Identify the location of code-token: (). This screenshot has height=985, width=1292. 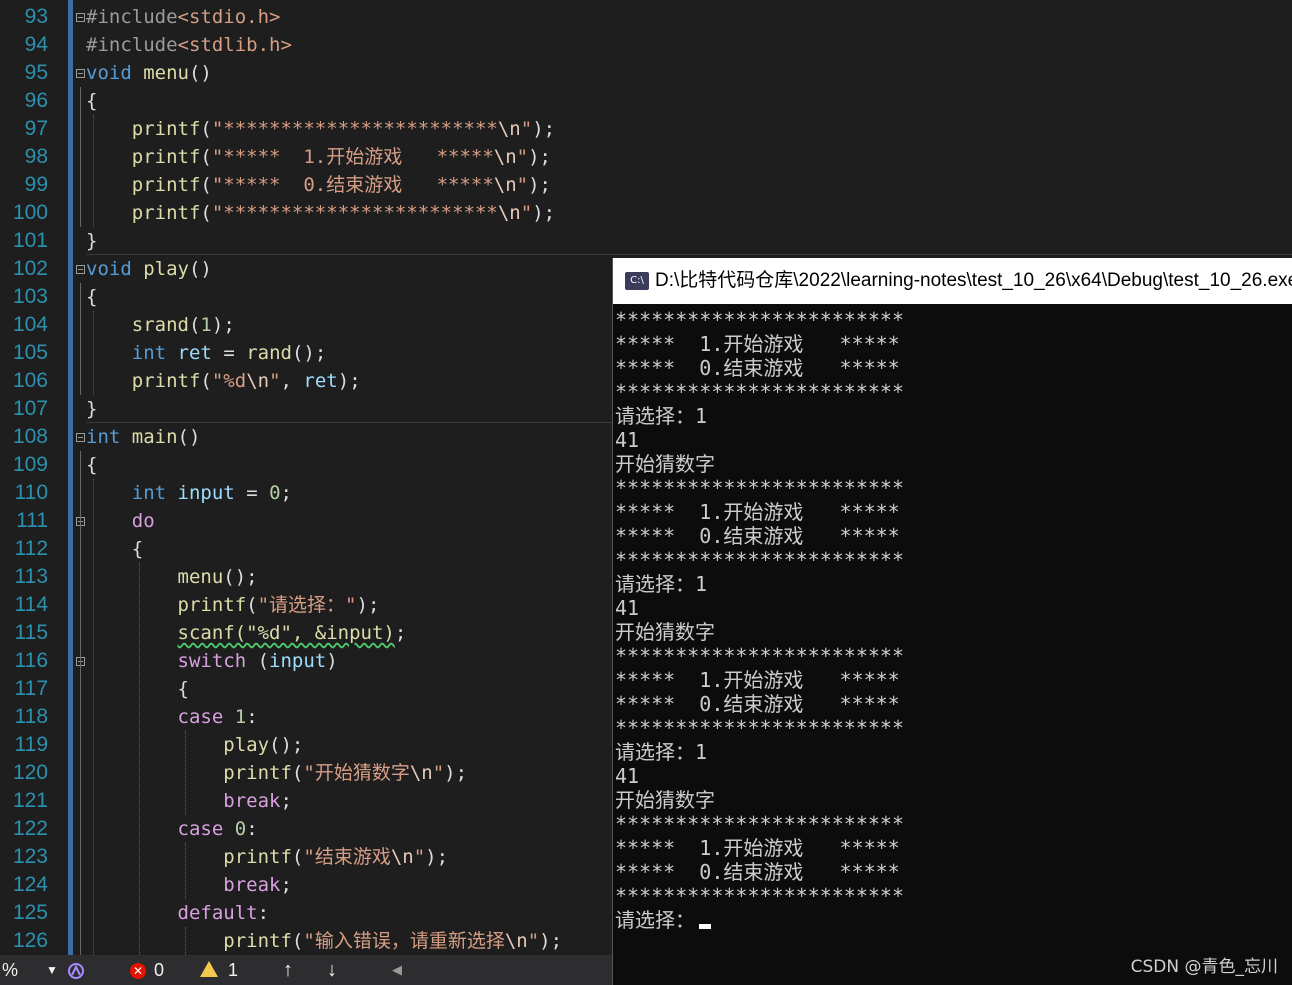
(189, 437).